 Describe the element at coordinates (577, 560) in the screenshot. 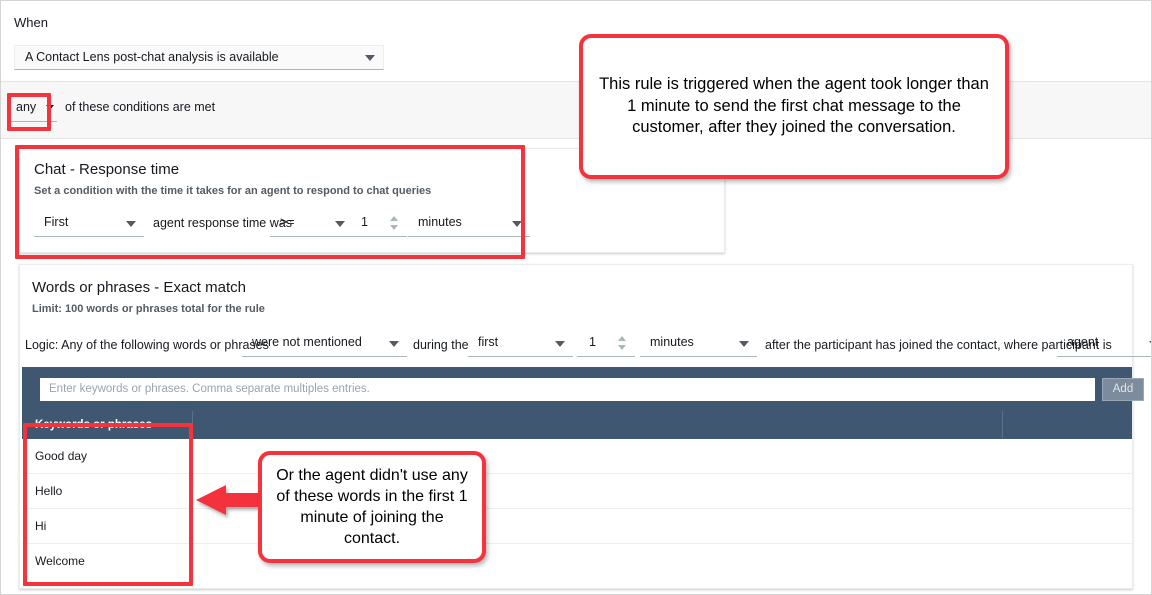

I see `table-row: Welcome` at that location.